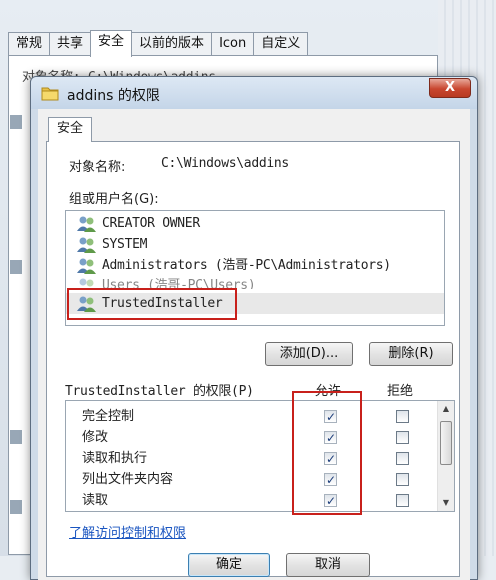 Image resolution: width=496 pixels, height=580 pixels. Describe the element at coordinates (446, 443) in the screenshot. I see `scroll-thumb` at that location.